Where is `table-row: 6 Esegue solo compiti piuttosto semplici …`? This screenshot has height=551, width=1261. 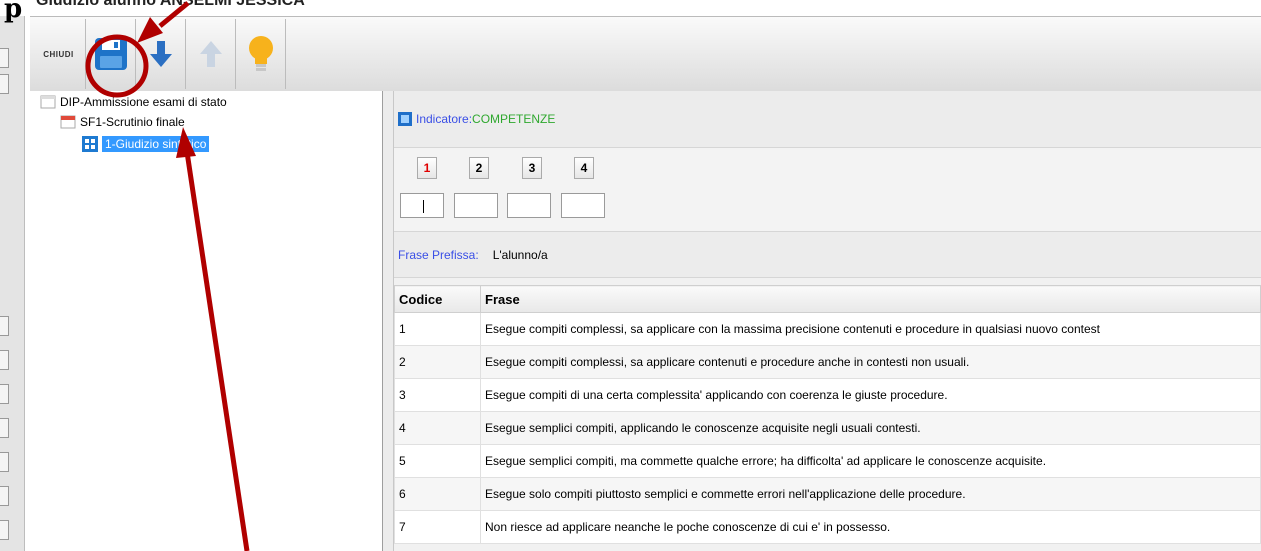 table-row: 6 Esegue solo compiti piuttosto semplici … is located at coordinates (827, 494).